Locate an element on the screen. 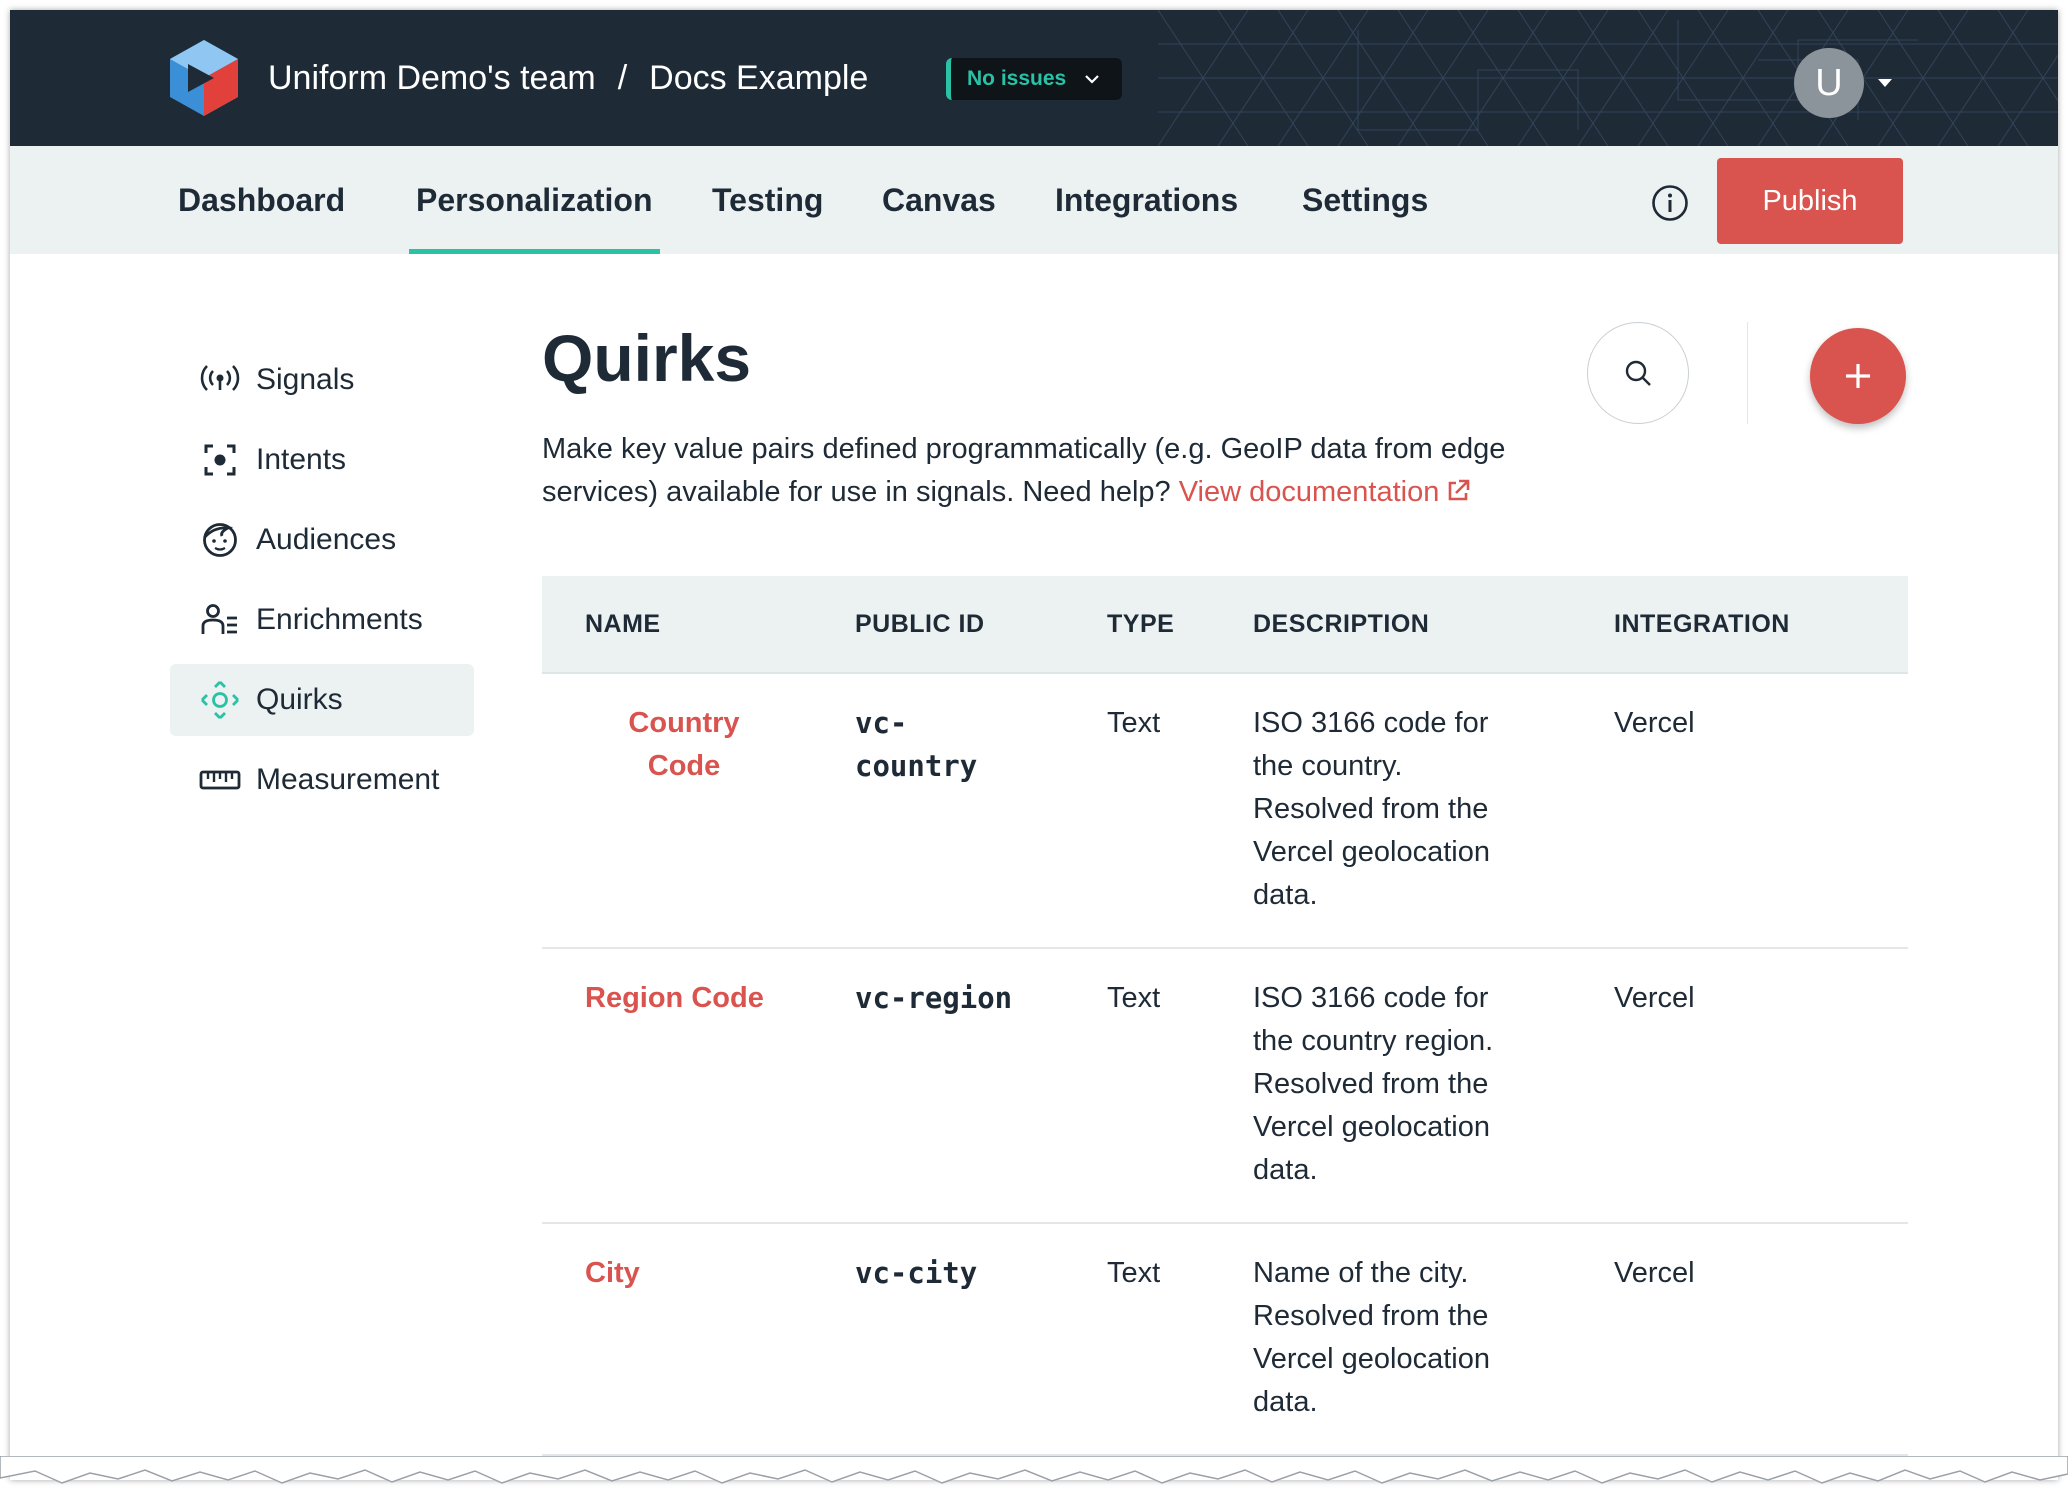 This screenshot has height=1500, width=2068. quirk-public-id: vc-region is located at coordinates (933, 998).